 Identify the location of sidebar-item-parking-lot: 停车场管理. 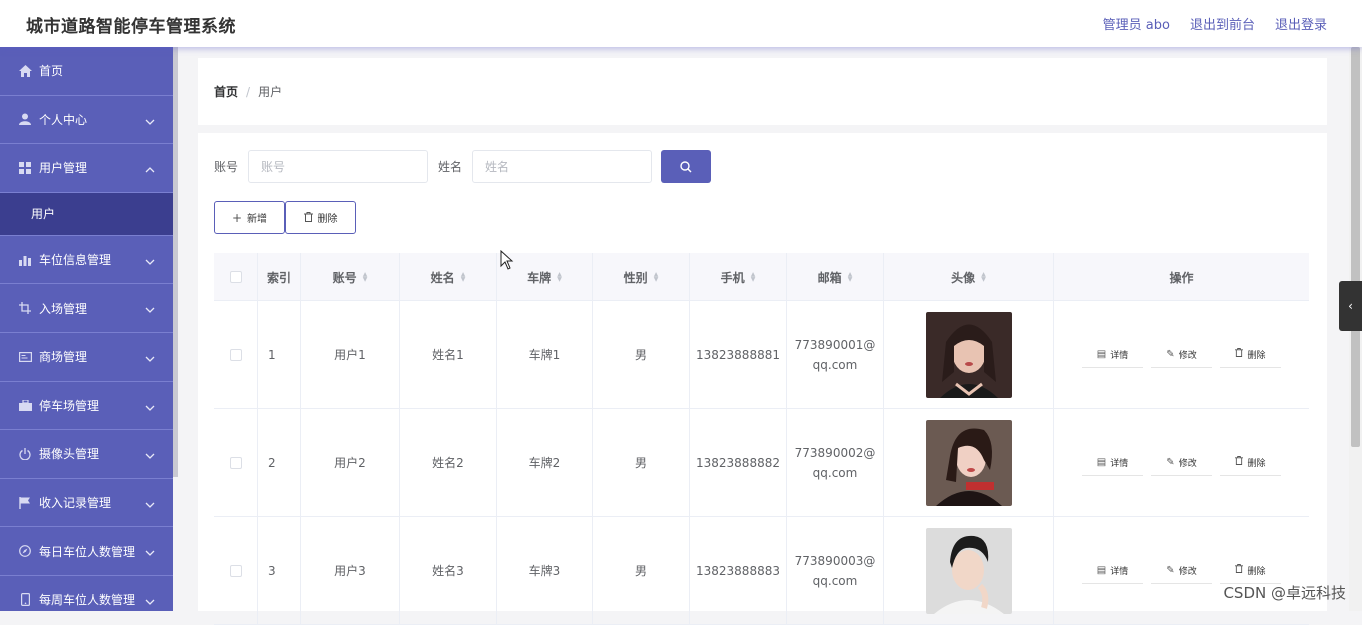
(86, 406).